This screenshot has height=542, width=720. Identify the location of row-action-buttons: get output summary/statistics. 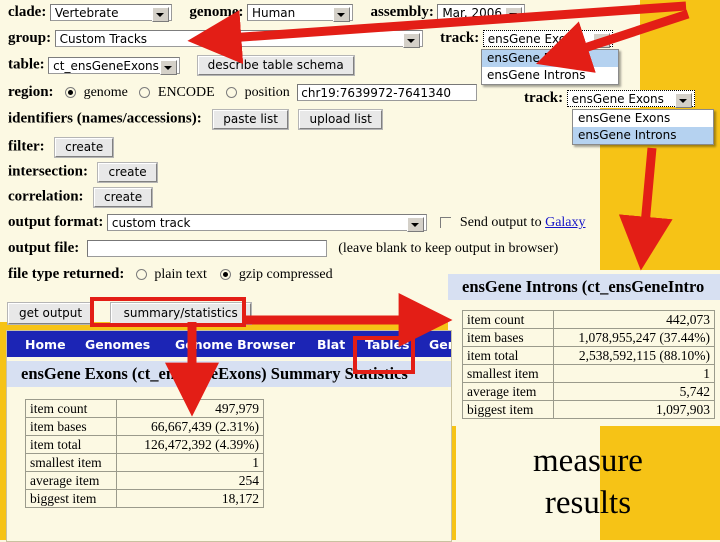
(129, 313).